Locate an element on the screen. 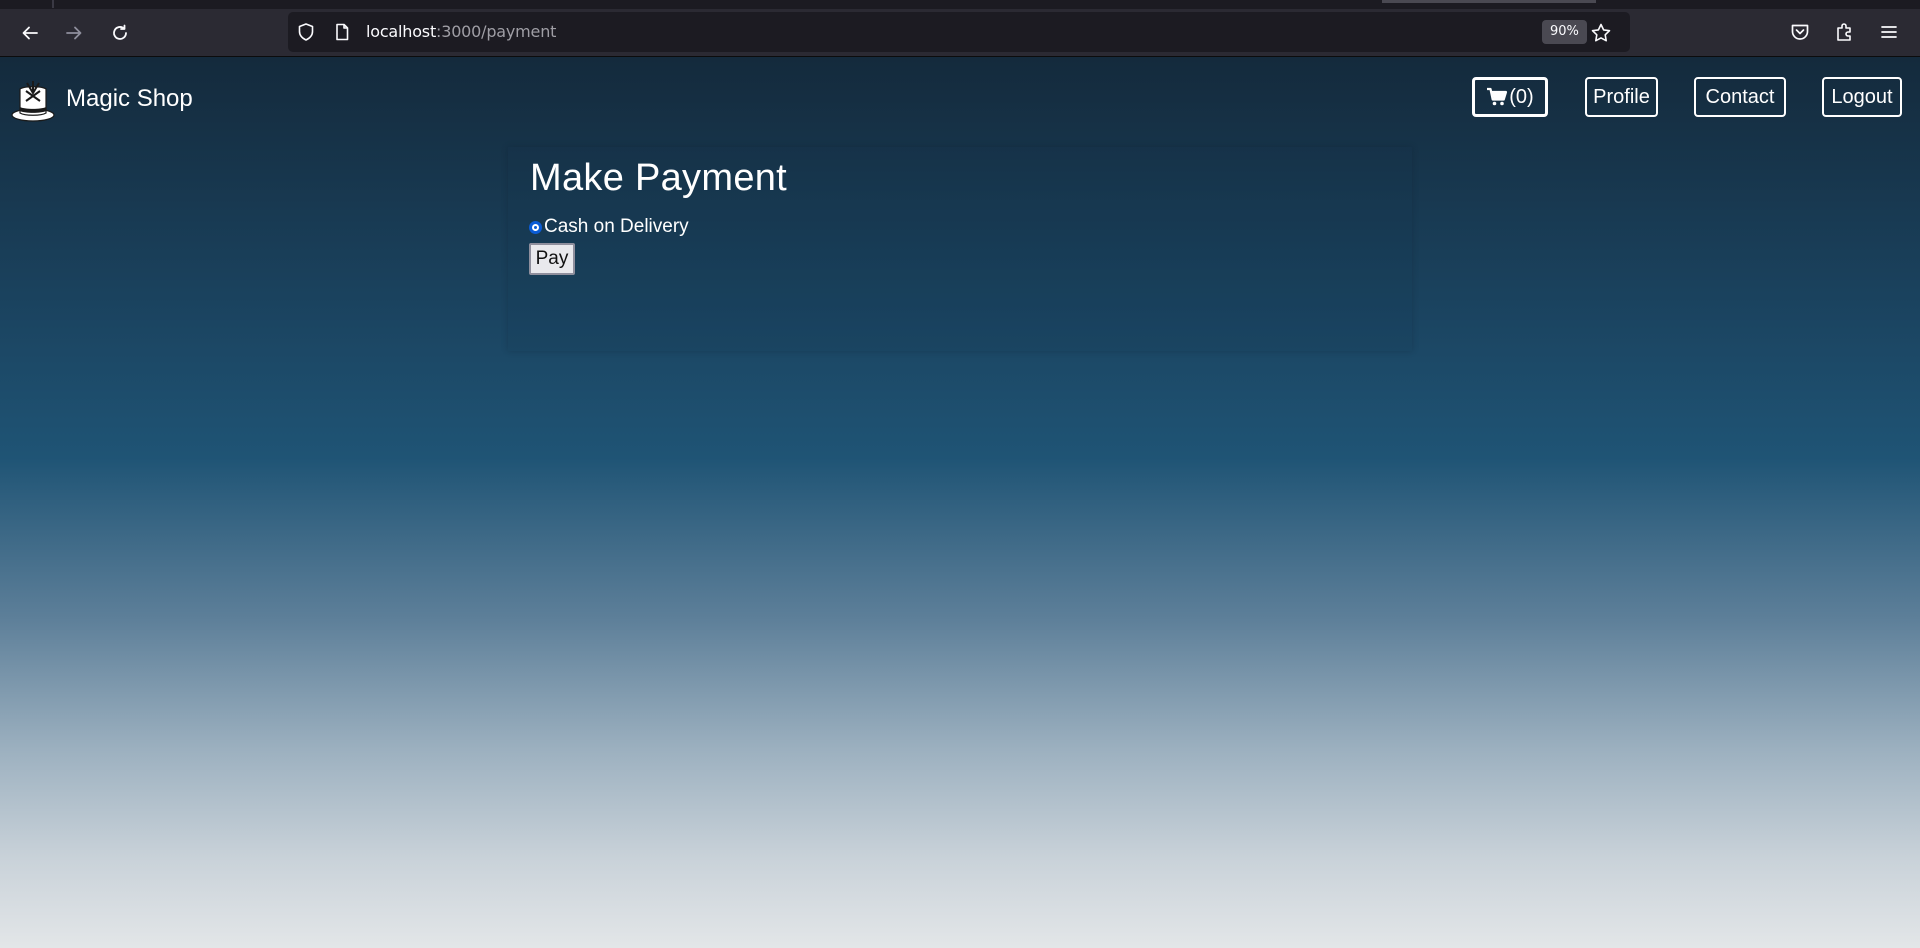 This screenshot has height=948, width=1920. shield-icon is located at coordinates (306, 32).